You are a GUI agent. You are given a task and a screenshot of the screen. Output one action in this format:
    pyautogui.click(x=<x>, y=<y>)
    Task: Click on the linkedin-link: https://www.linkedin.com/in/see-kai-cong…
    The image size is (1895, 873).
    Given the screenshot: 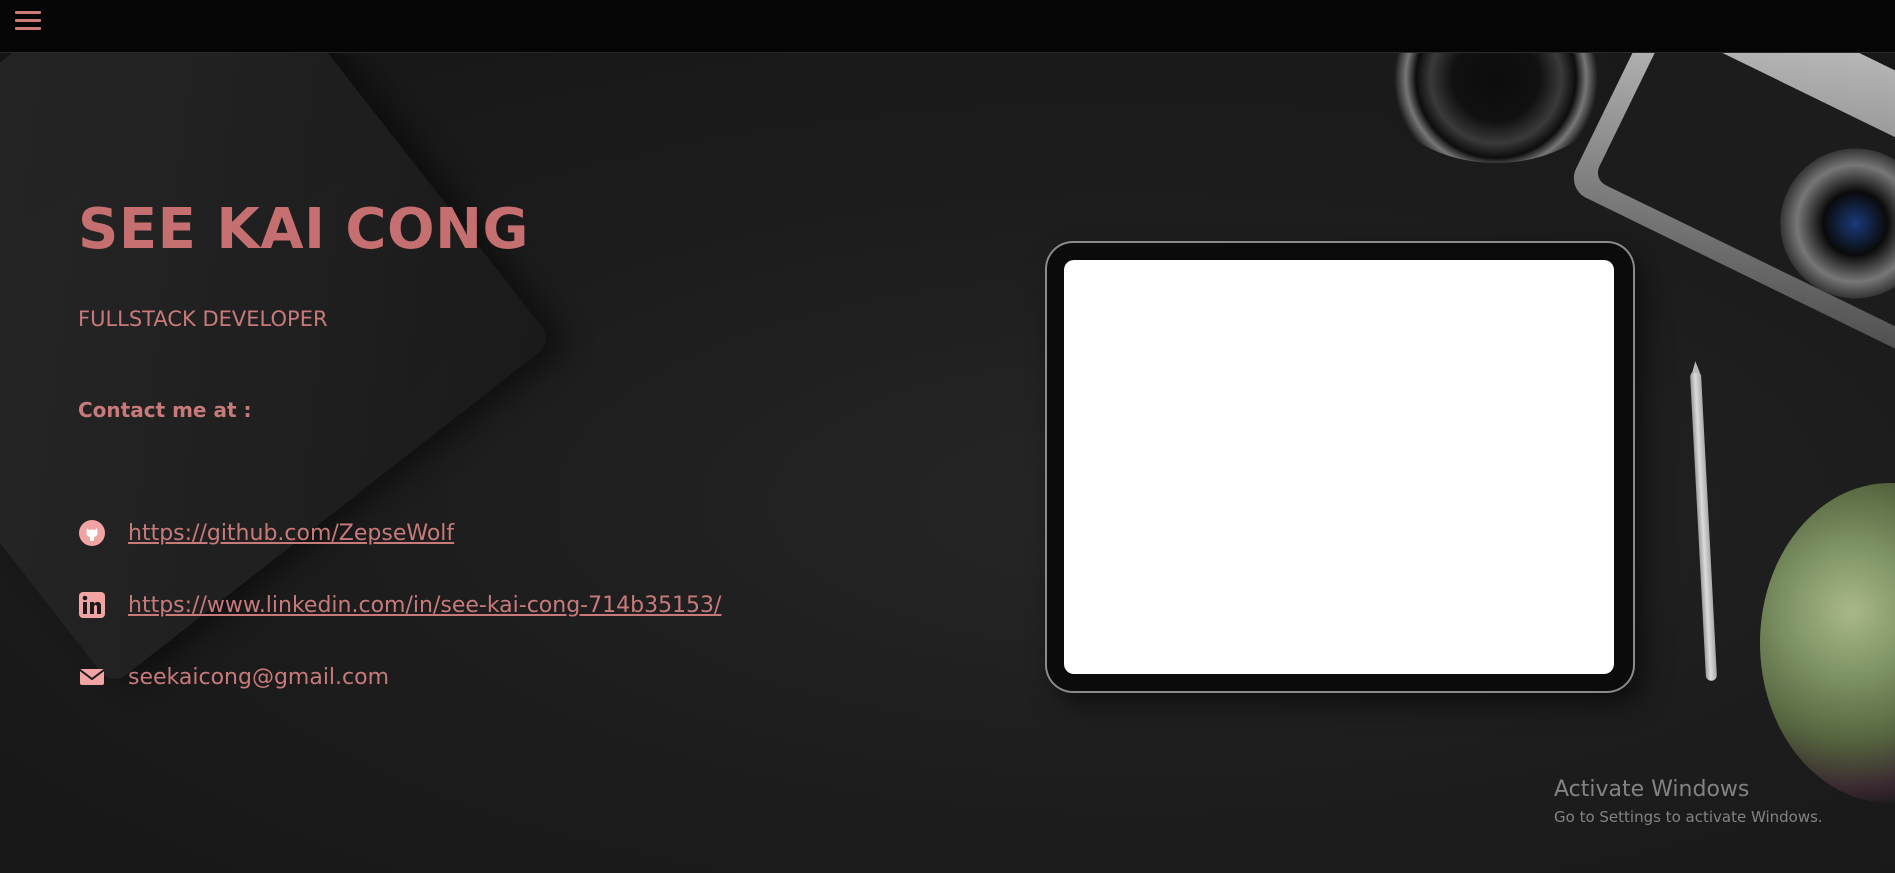 What is the action you would take?
    pyautogui.click(x=424, y=605)
    